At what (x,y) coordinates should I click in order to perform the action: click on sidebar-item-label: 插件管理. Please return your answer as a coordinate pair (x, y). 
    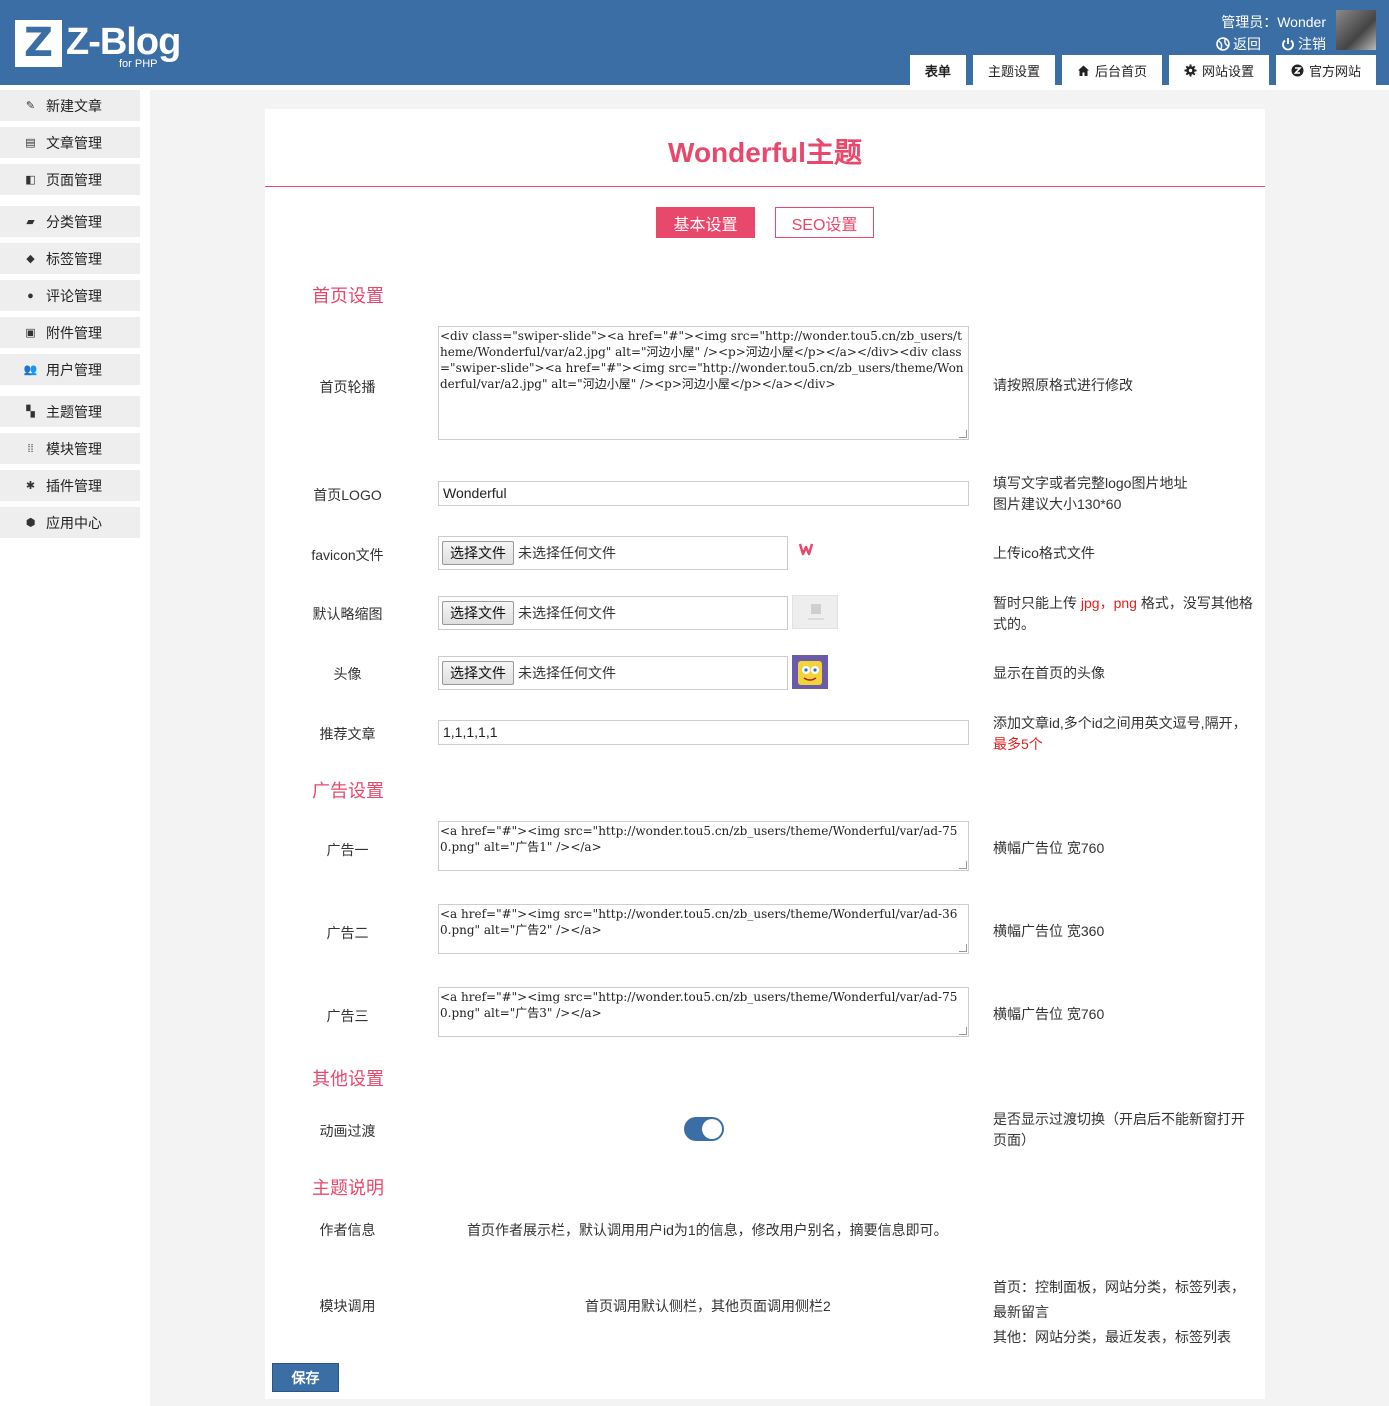
    Looking at the image, I should click on (74, 485).